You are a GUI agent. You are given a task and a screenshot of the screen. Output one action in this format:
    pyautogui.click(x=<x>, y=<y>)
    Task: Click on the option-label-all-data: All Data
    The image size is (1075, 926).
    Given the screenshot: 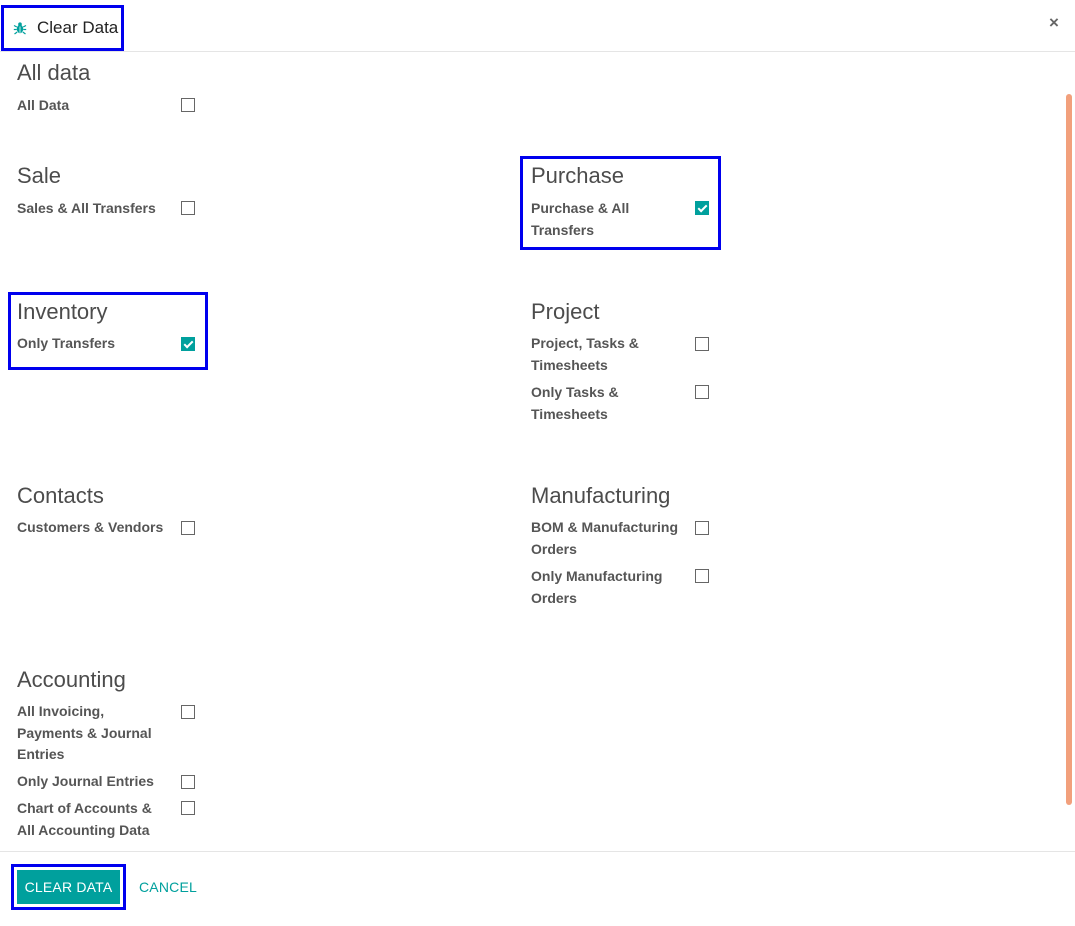 What is the action you would take?
    pyautogui.click(x=43, y=105)
    